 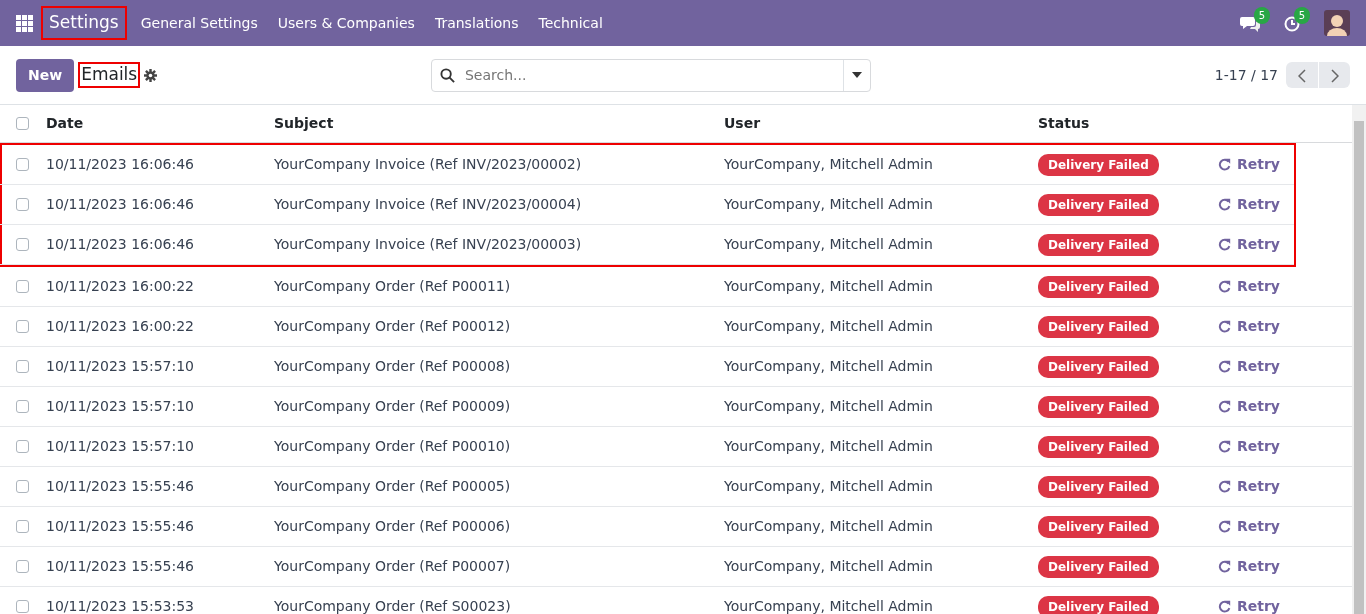 What do you see at coordinates (499, 123) in the screenshot?
I see `column-header: Subject` at bounding box center [499, 123].